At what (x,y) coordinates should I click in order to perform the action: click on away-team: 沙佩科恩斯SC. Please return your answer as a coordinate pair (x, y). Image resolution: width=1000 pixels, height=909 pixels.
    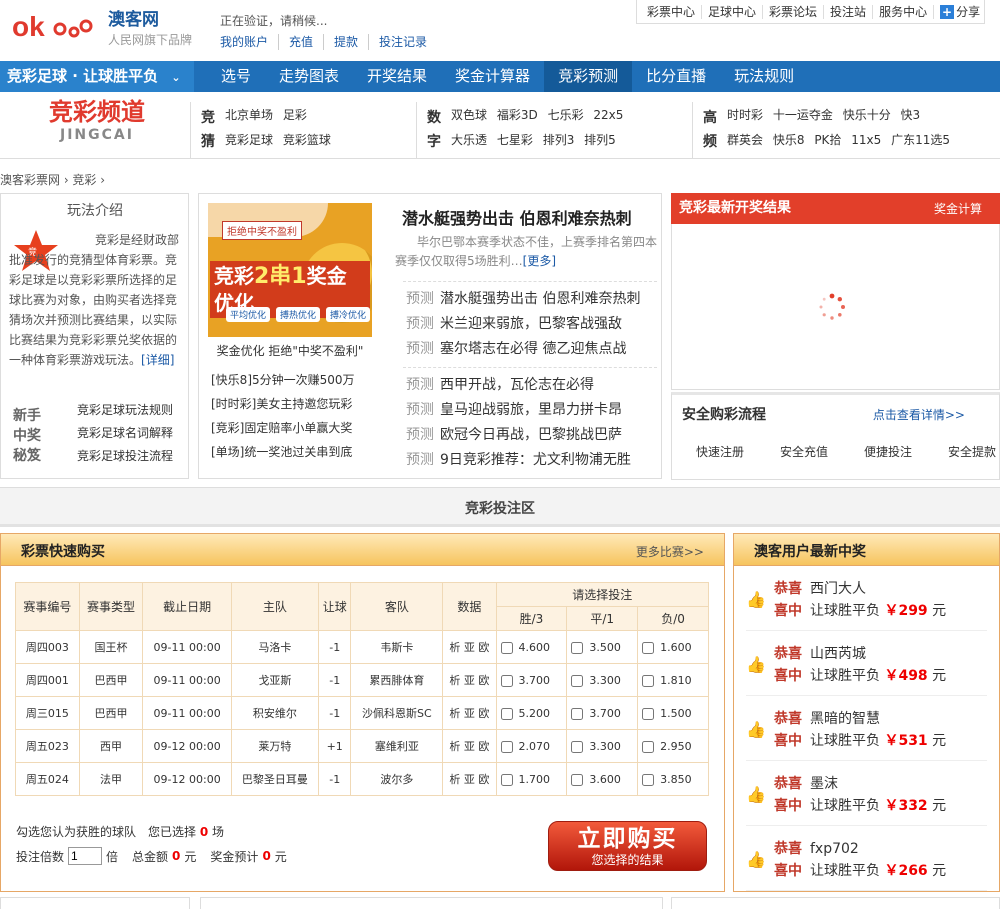
    Looking at the image, I should click on (397, 713).